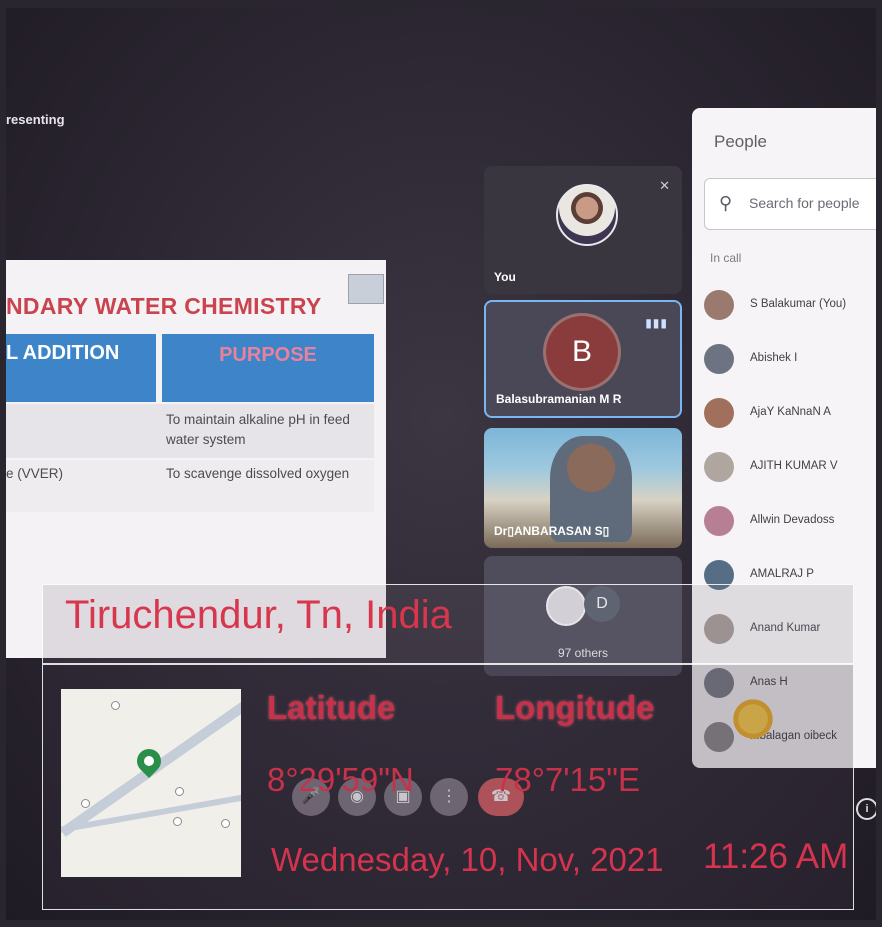 This screenshot has height=927, width=882. Describe the element at coordinates (151, 783) in the screenshot. I see `map-thumbnail` at that location.